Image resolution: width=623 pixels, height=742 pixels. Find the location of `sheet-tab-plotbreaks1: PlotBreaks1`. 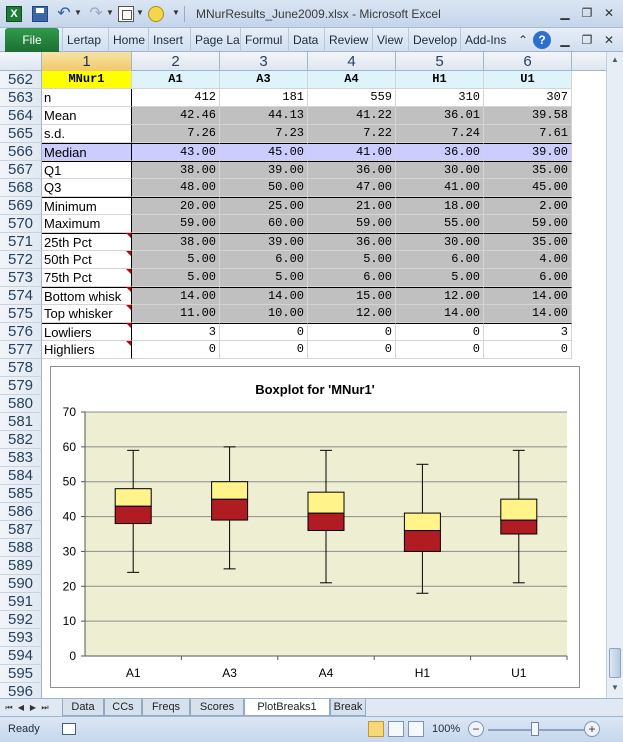

sheet-tab-plotbreaks1: PlotBreaks1 is located at coordinates (287, 707).